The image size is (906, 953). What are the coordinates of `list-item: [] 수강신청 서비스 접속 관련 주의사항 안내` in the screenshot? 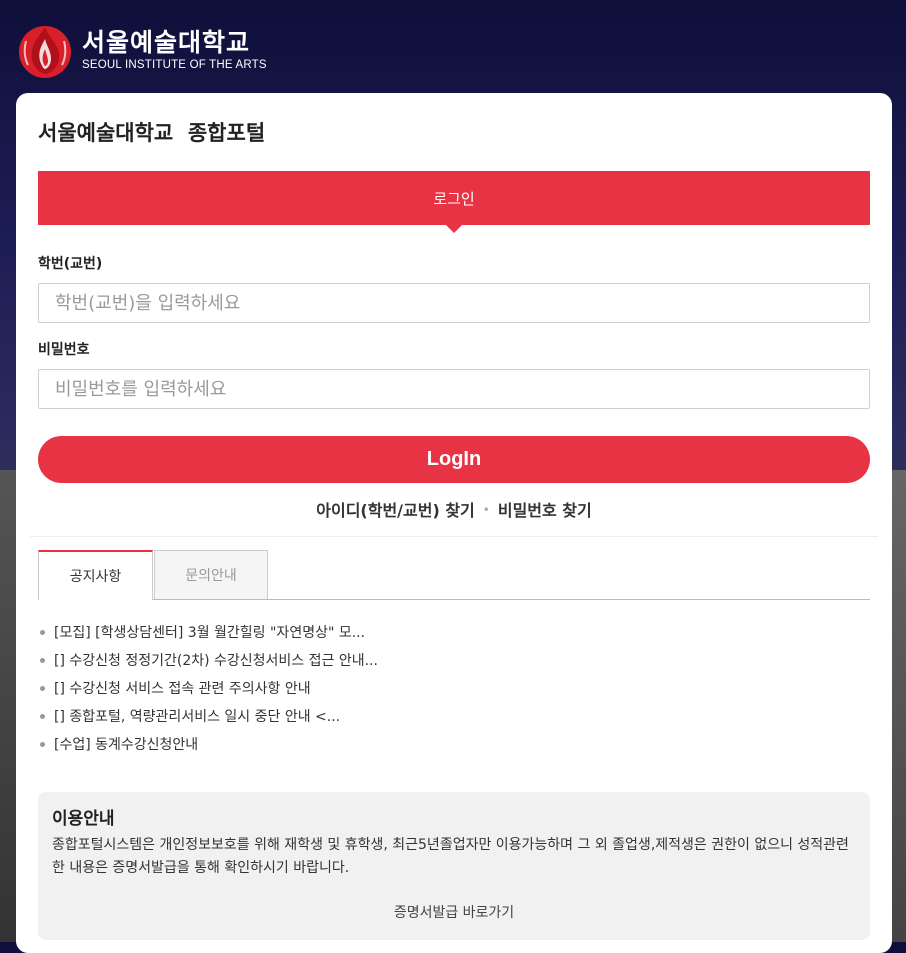 It's located at (208, 689).